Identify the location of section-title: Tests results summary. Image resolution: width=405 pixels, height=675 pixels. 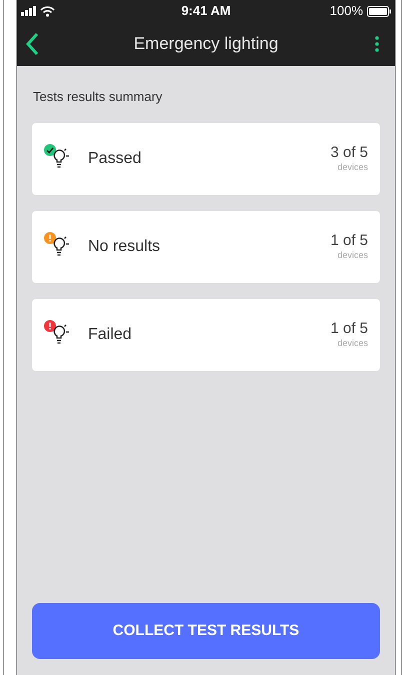
(98, 97).